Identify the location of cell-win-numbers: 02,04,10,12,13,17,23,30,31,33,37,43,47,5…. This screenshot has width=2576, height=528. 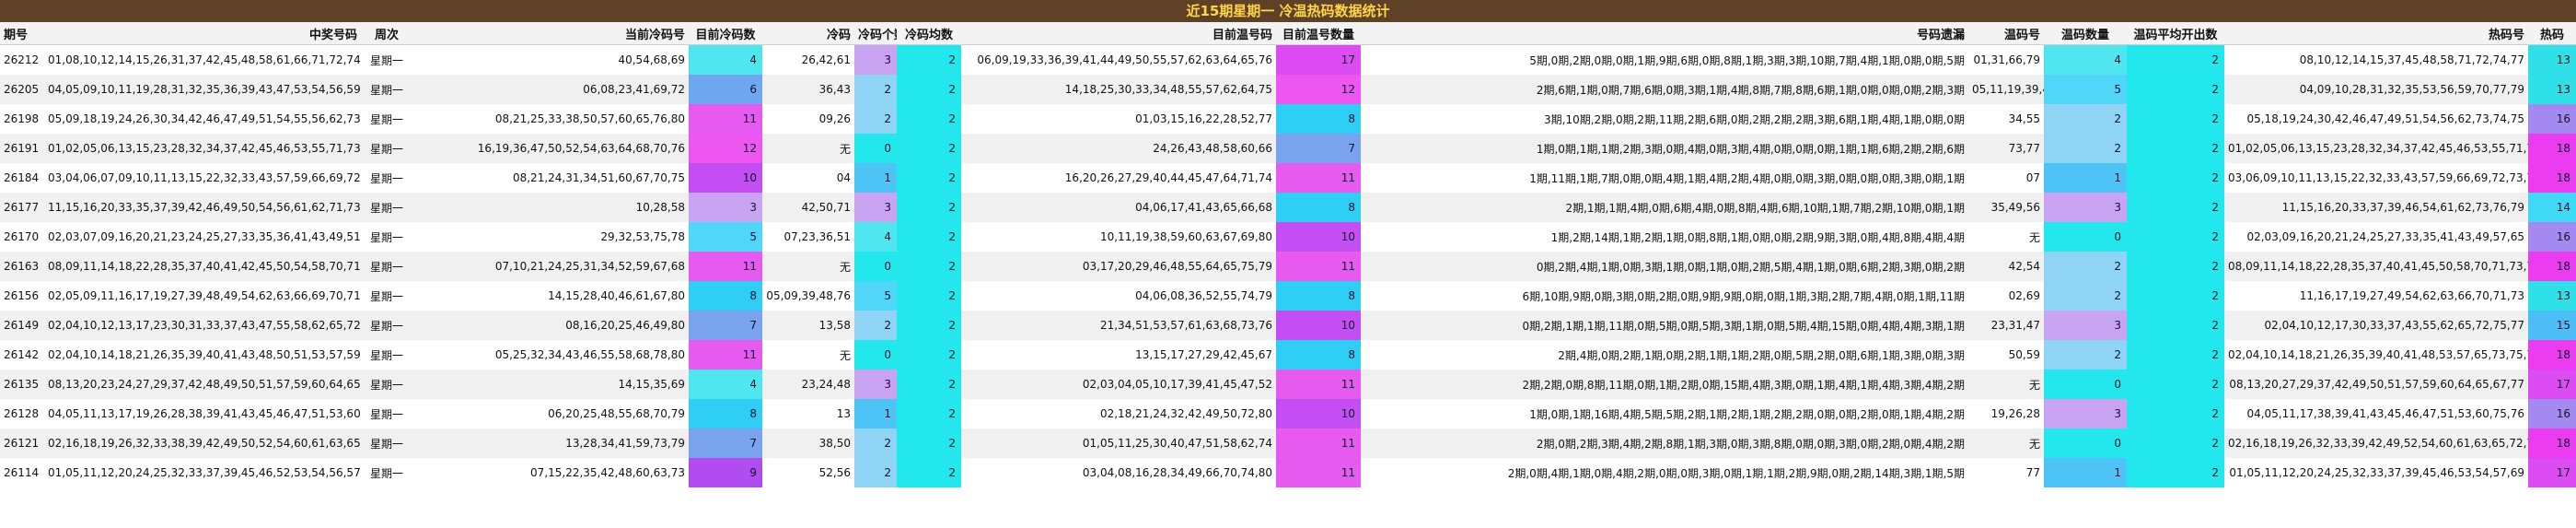
(202, 325).